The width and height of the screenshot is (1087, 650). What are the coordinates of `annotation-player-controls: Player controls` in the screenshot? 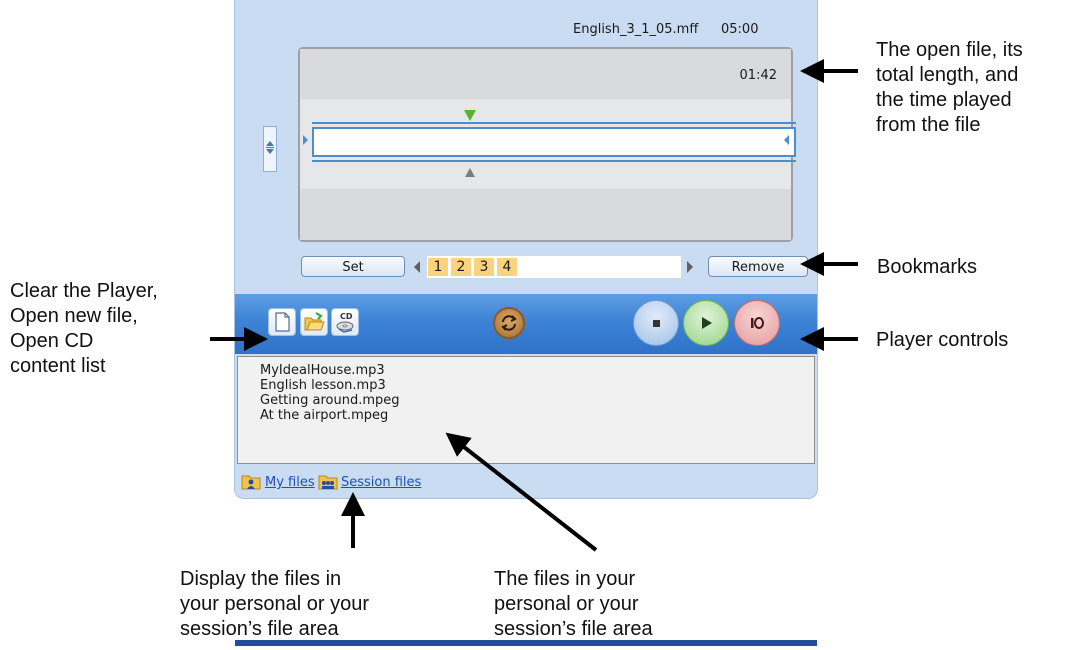 It's located at (942, 340).